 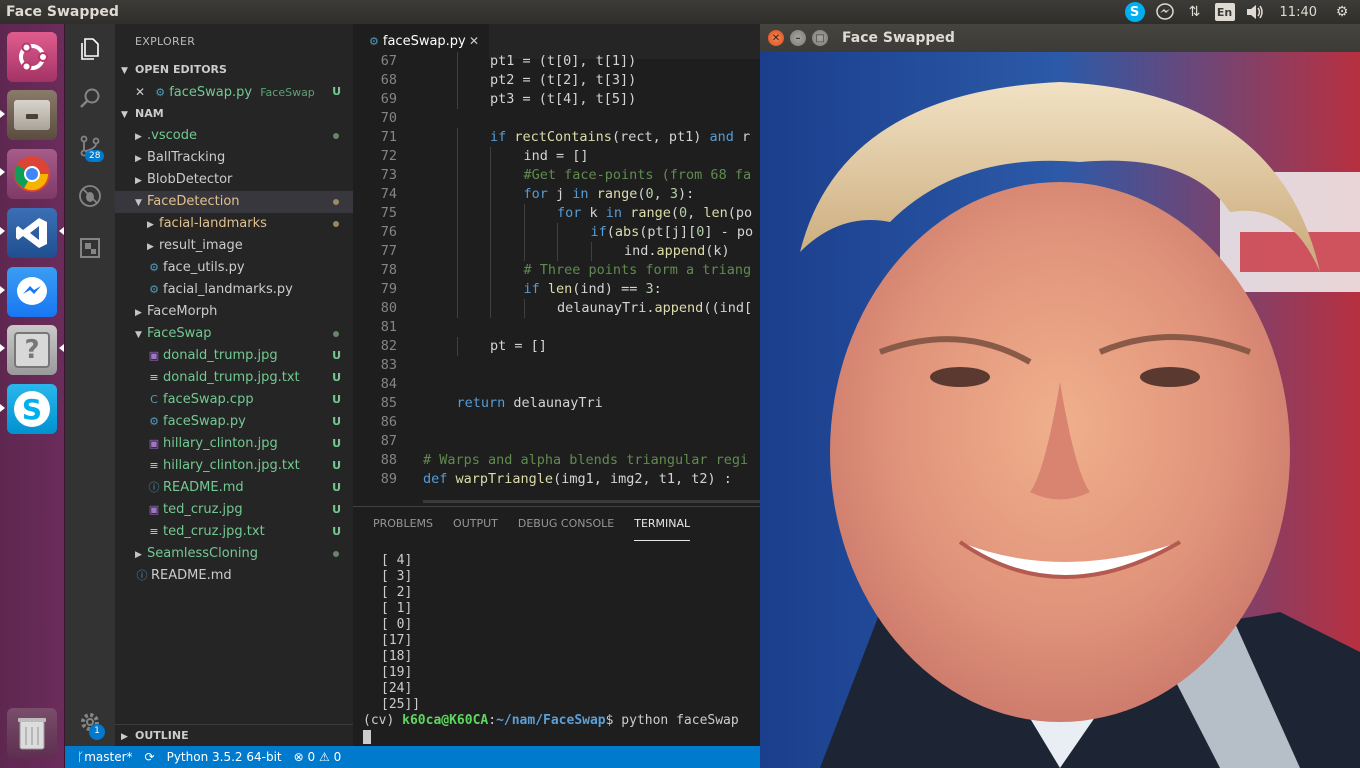 I want to click on minimize-window-button: –, so click(x=798, y=38).